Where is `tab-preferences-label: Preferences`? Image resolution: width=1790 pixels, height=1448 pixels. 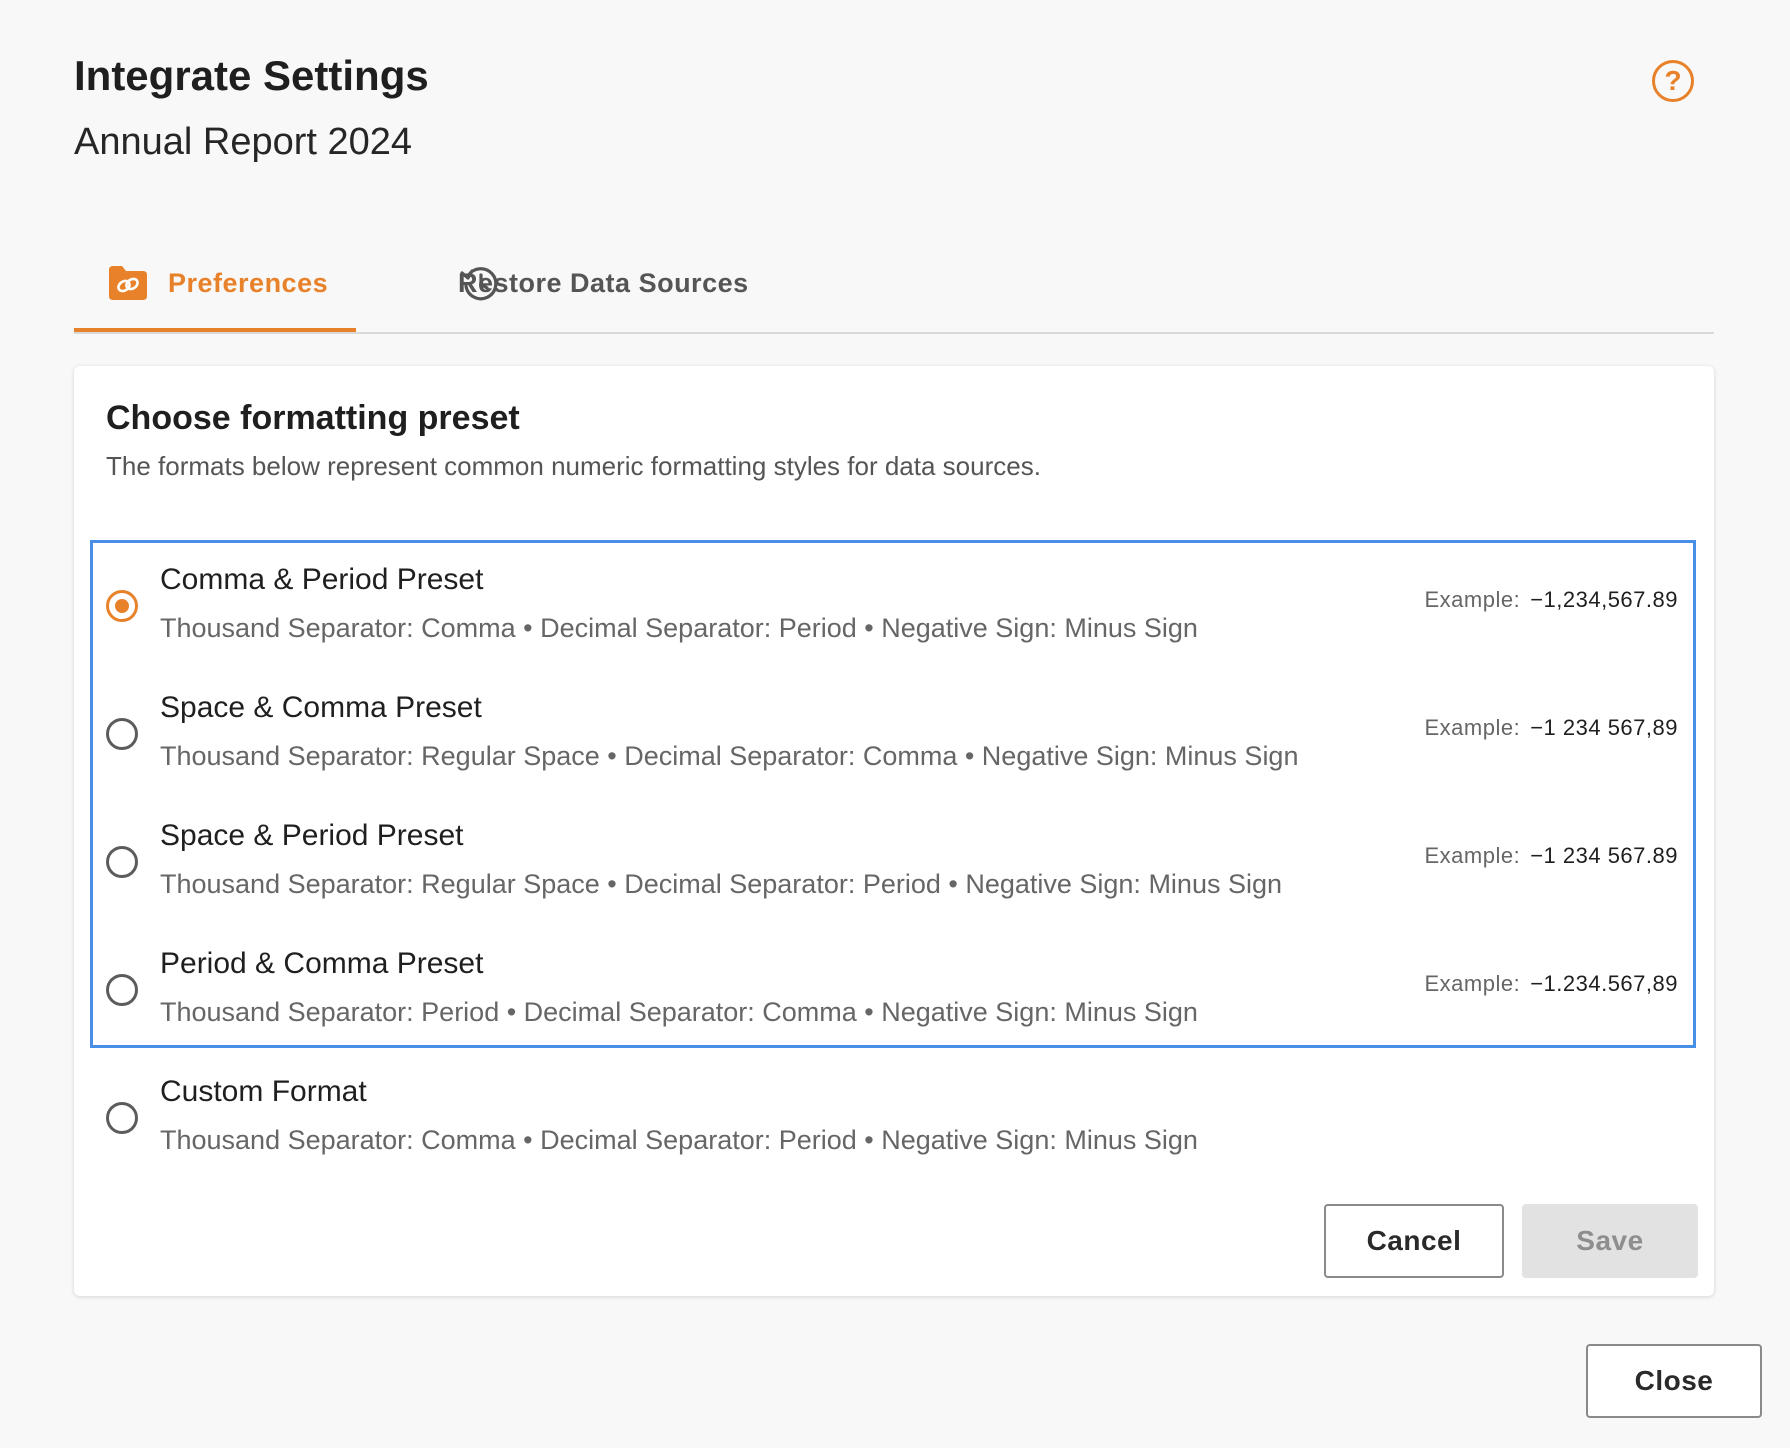
tab-preferences-label: Preferences is located at coordinates (248, 282).